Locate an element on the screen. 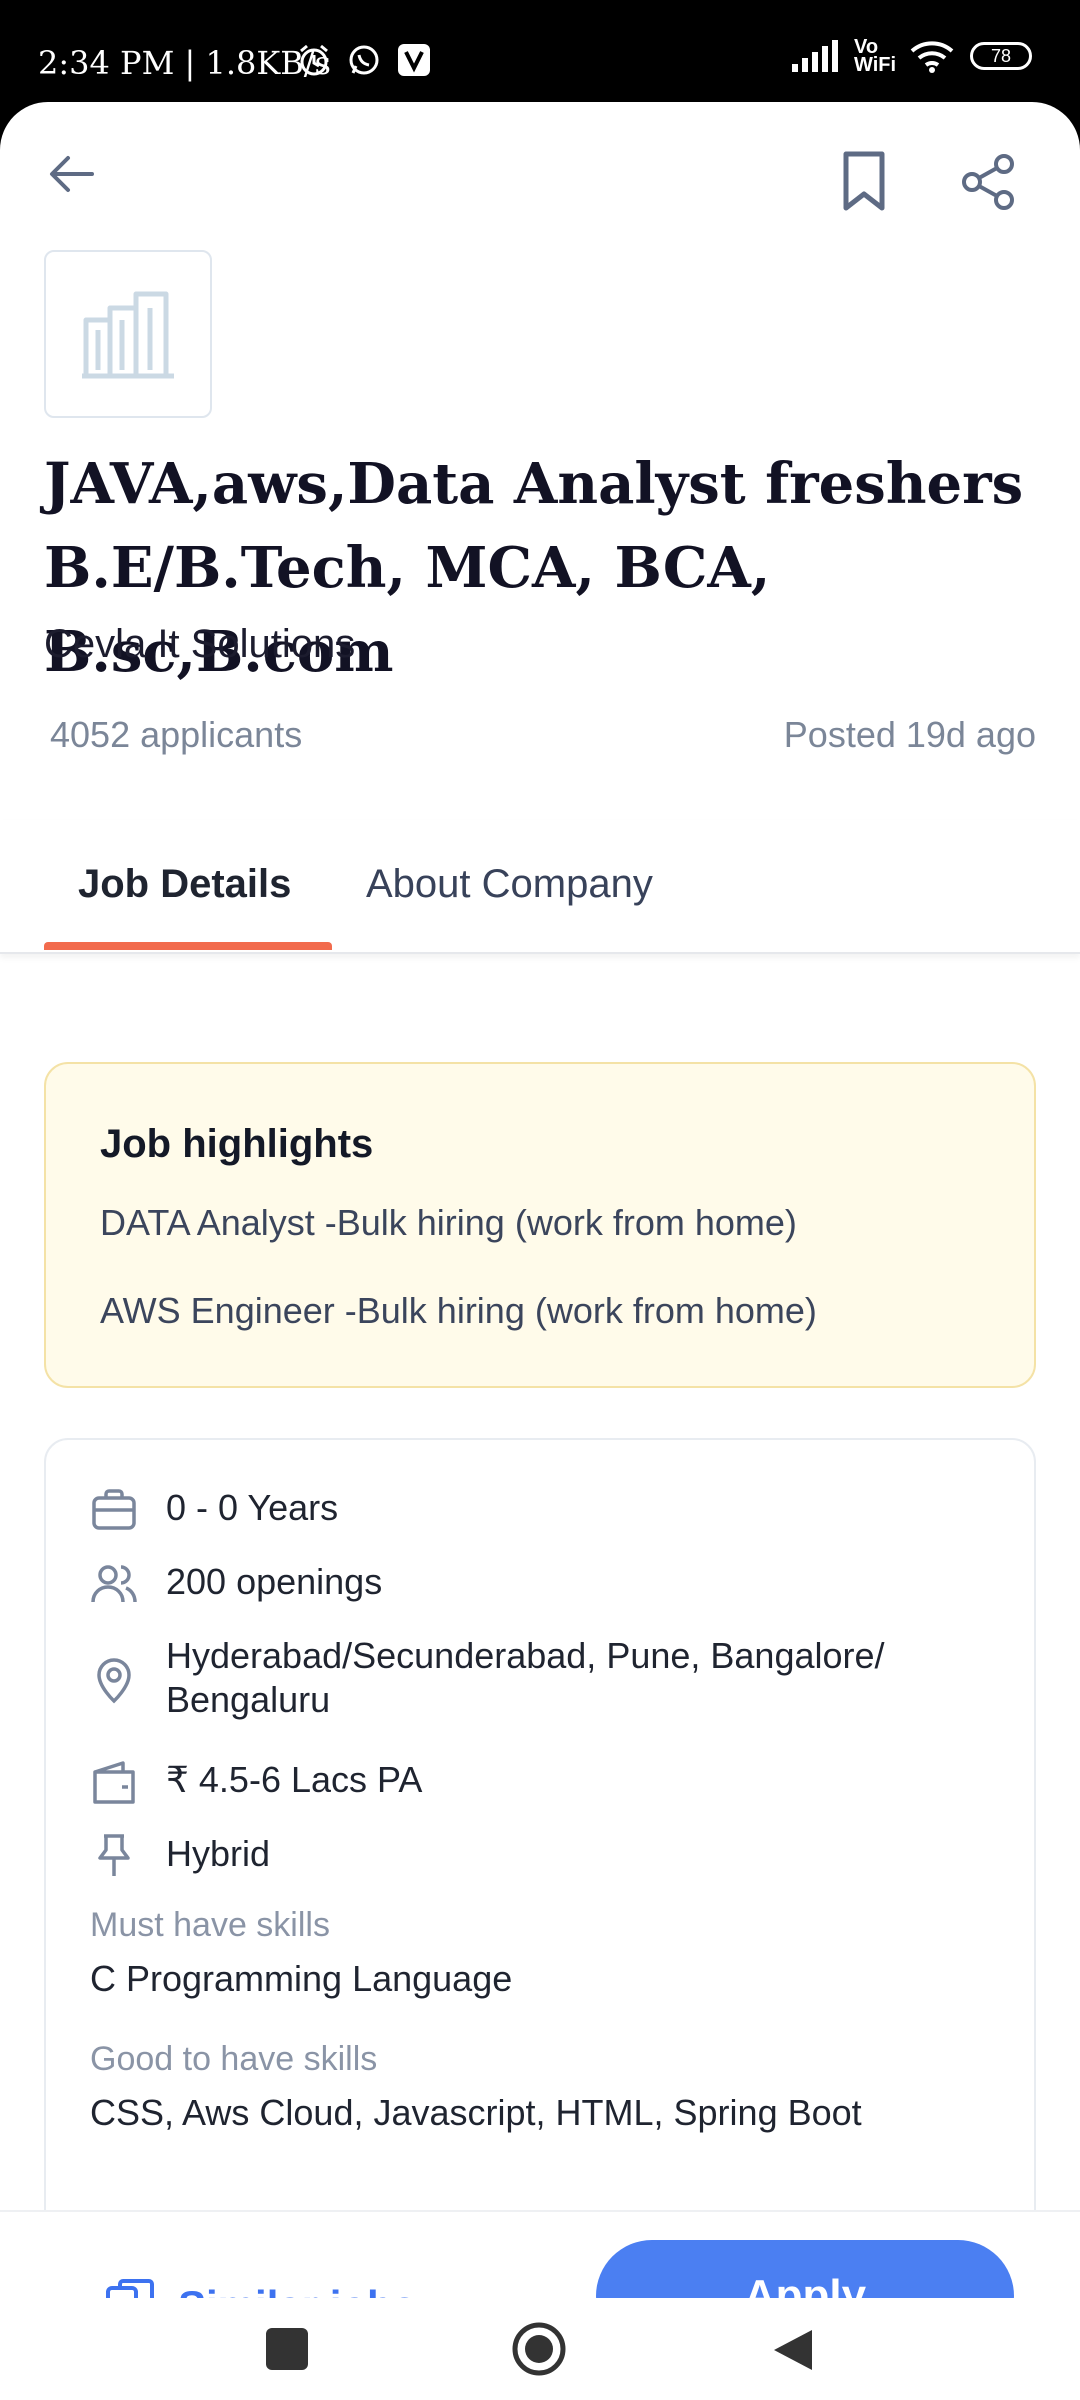  experience-row: 0 - 0 Years is located at coordinates (214, 1510).